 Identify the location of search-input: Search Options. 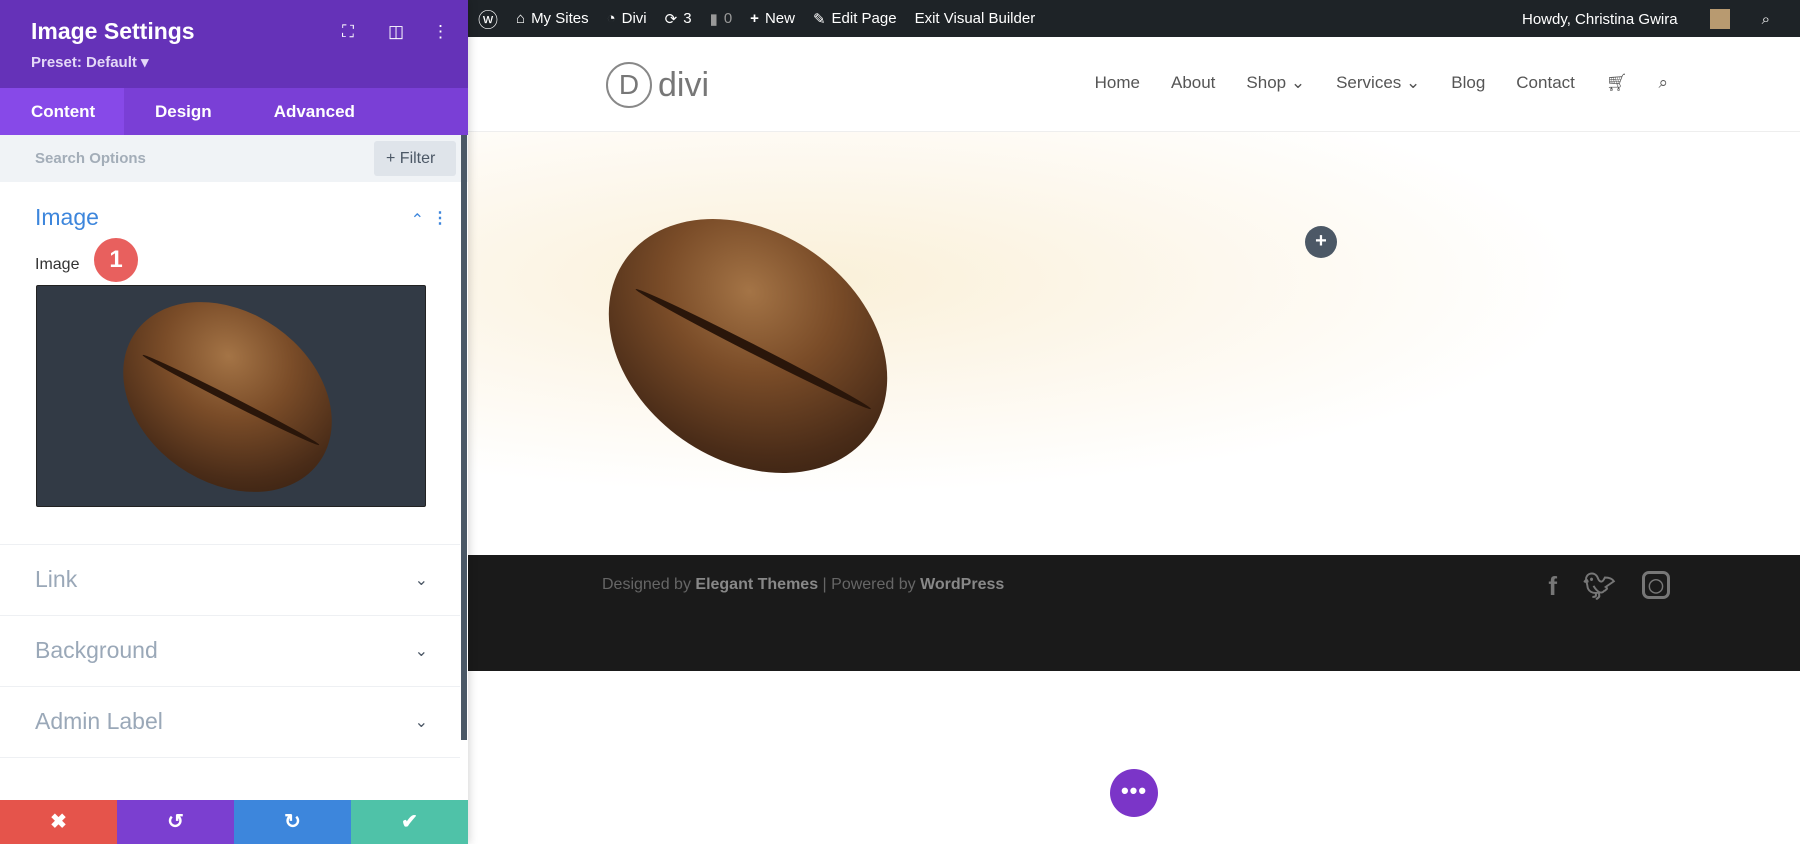
(90, 158).